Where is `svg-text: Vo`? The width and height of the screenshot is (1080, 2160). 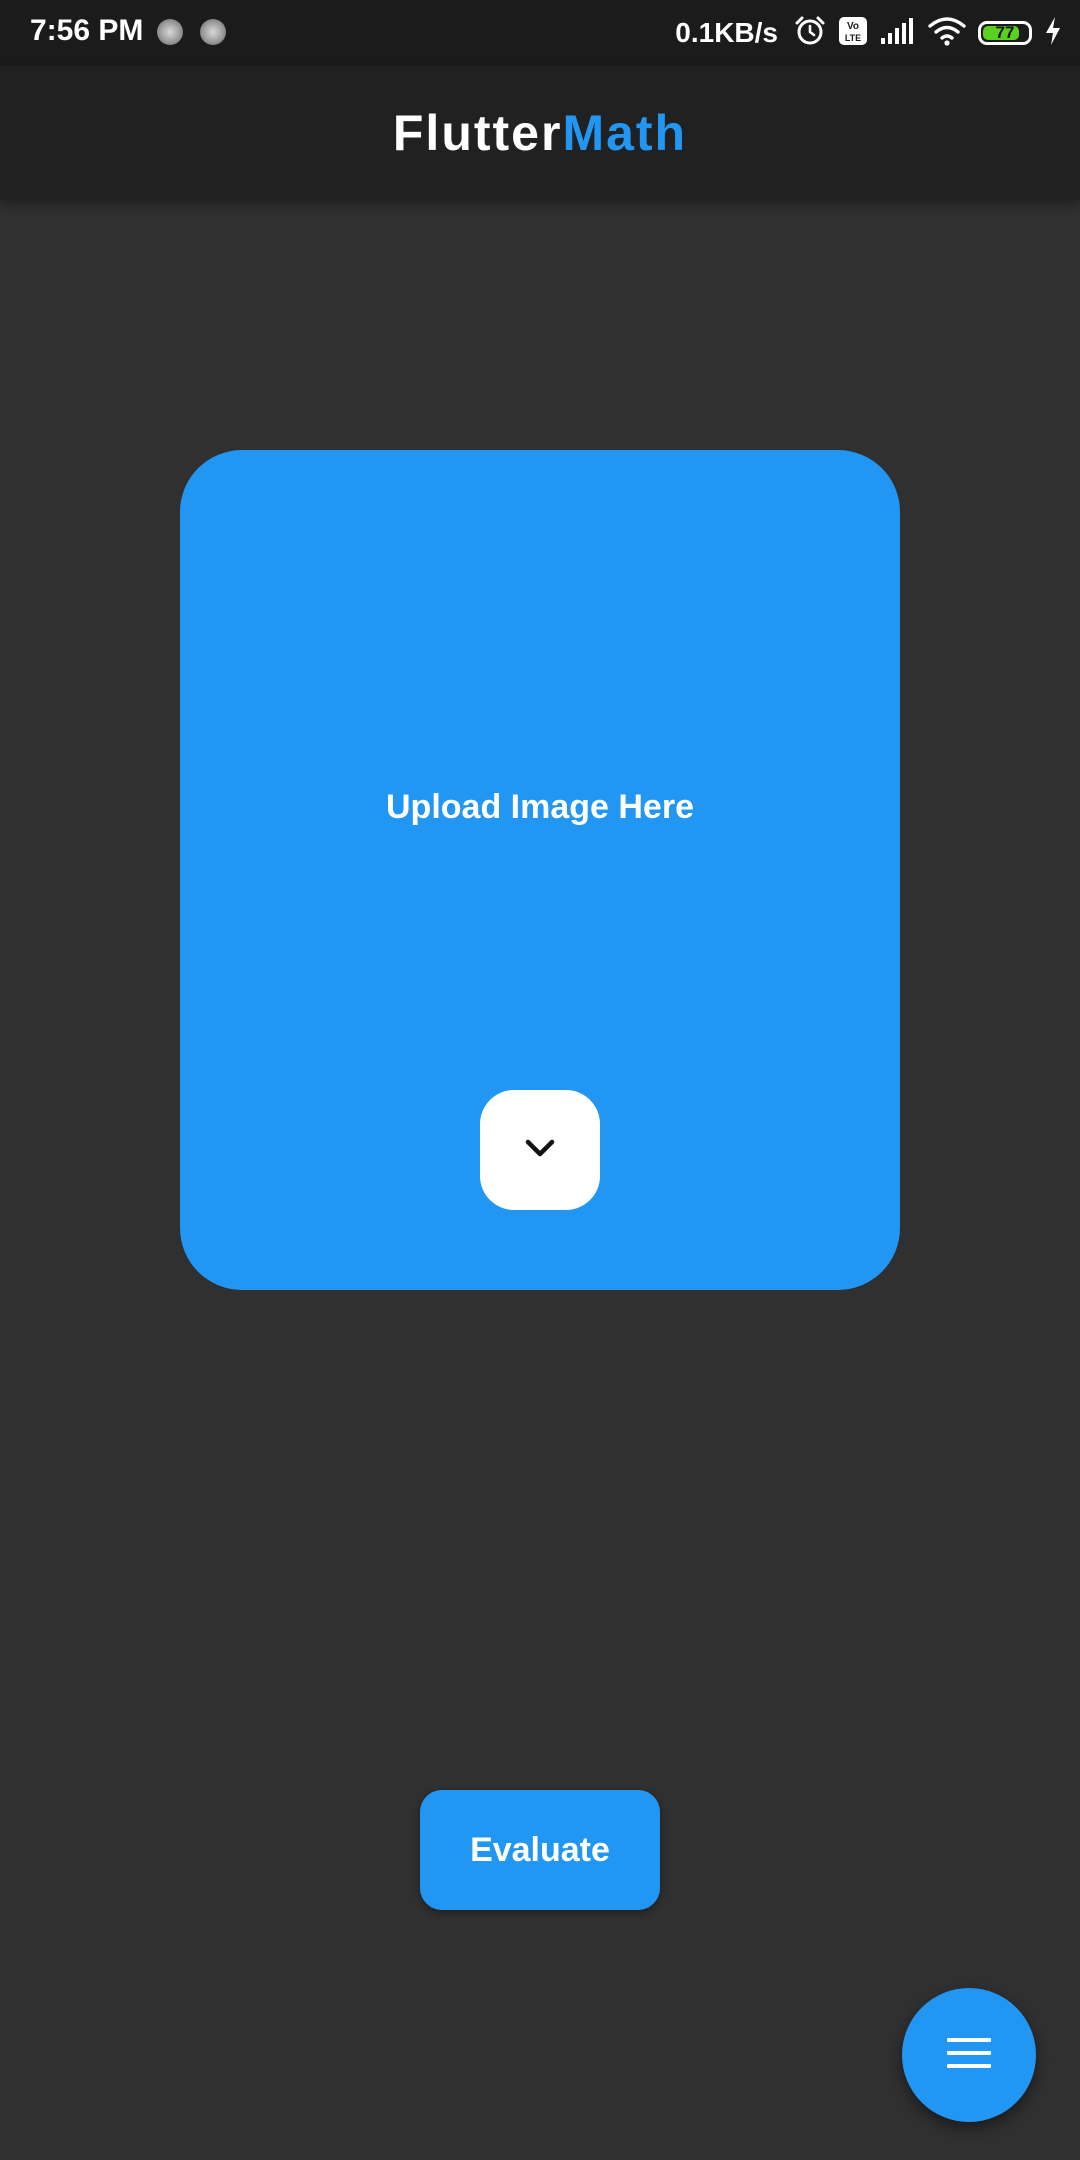
svg-text: Vo is located at coordinates (853, 26).